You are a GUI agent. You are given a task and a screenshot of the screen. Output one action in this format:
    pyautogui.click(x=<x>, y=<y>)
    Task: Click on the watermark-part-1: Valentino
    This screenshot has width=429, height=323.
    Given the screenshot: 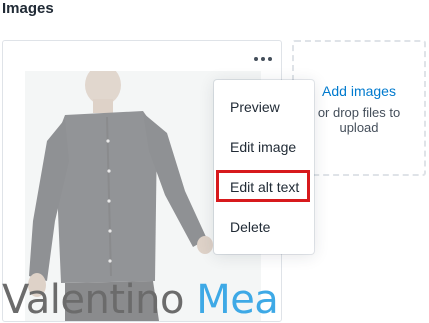 What is the action you would take?
    pyautogui.click(x=99, y=300)
    